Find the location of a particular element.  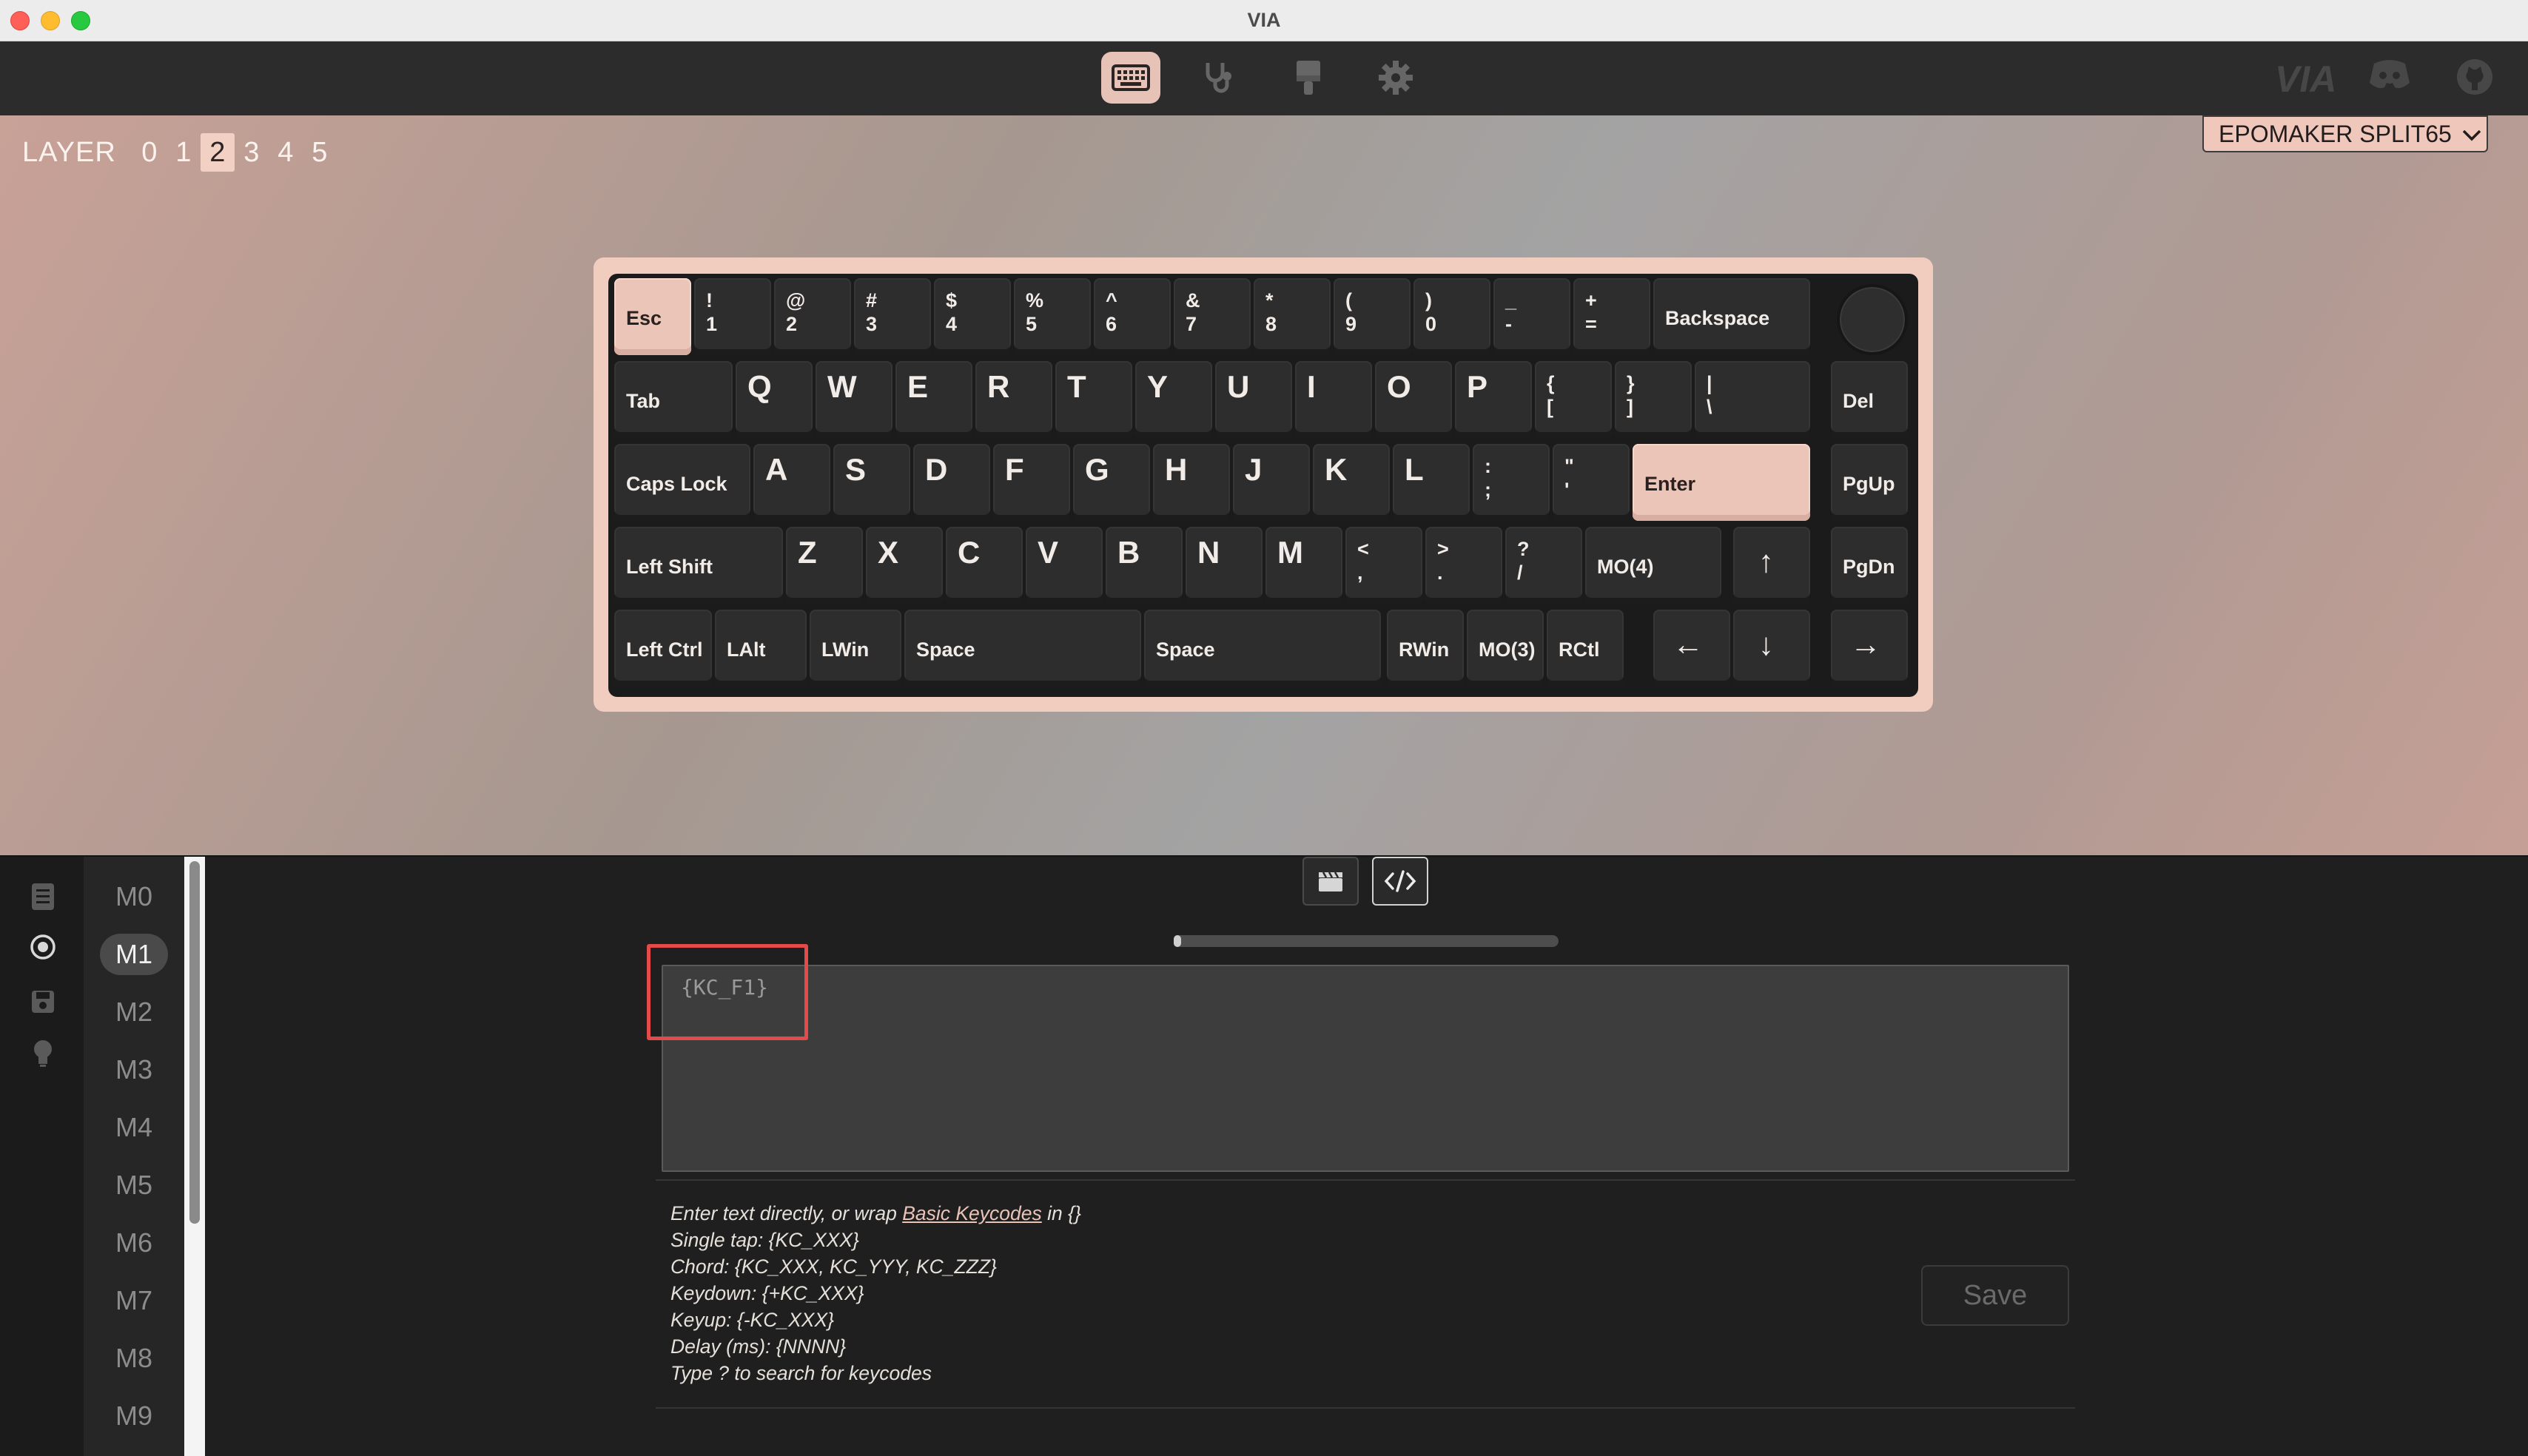

key-p: P is located at coordinates (1494, 399).